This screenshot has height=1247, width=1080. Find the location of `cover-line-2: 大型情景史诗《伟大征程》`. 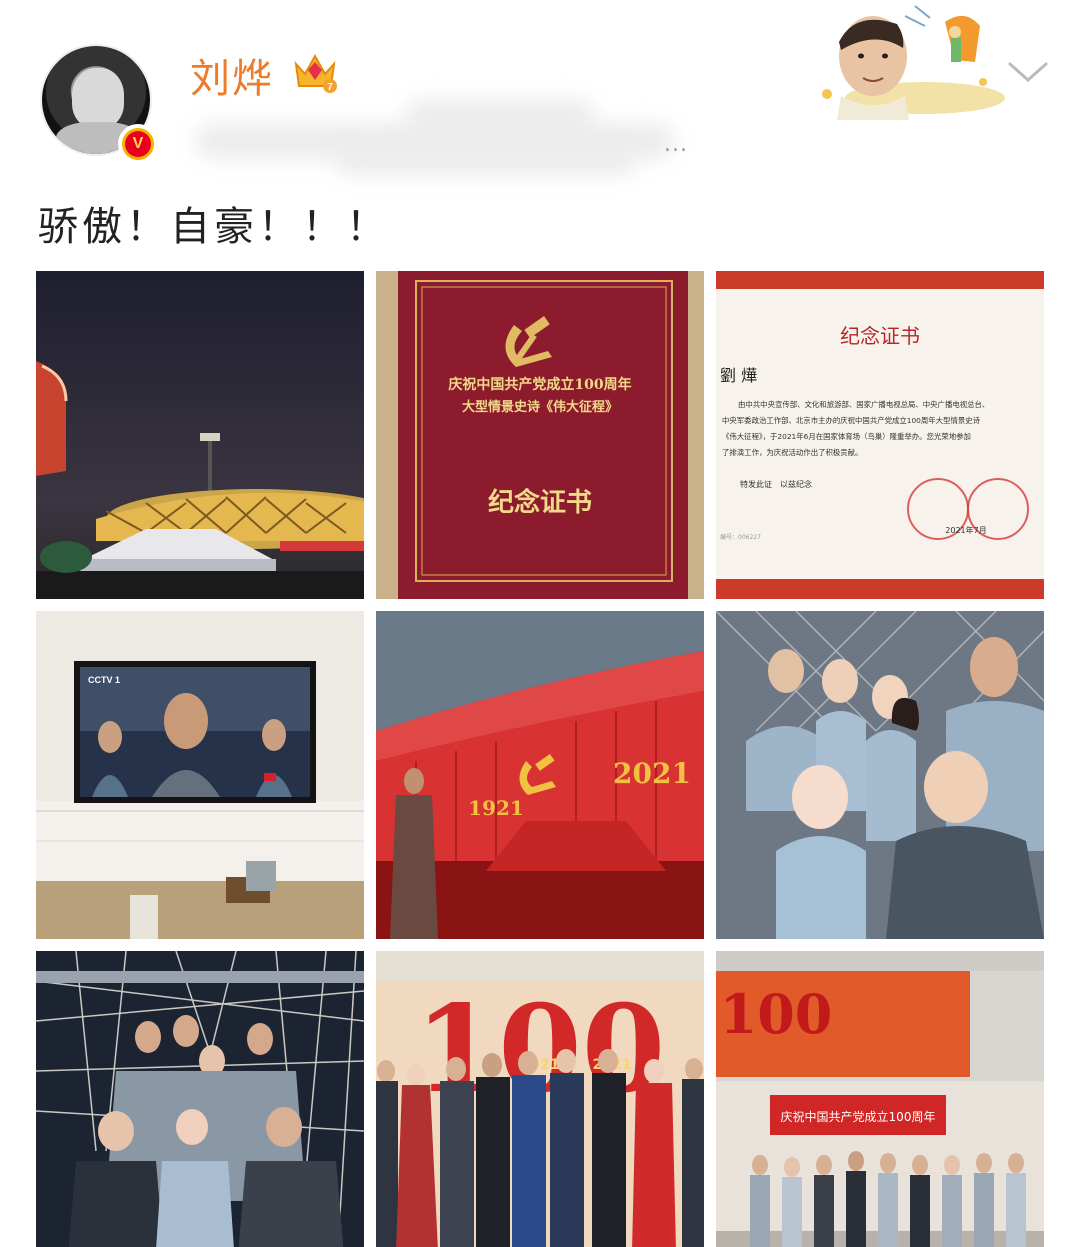

cover-line-2: 大型情景史诗《伟大征程》 is located at coordinates (540, 407).